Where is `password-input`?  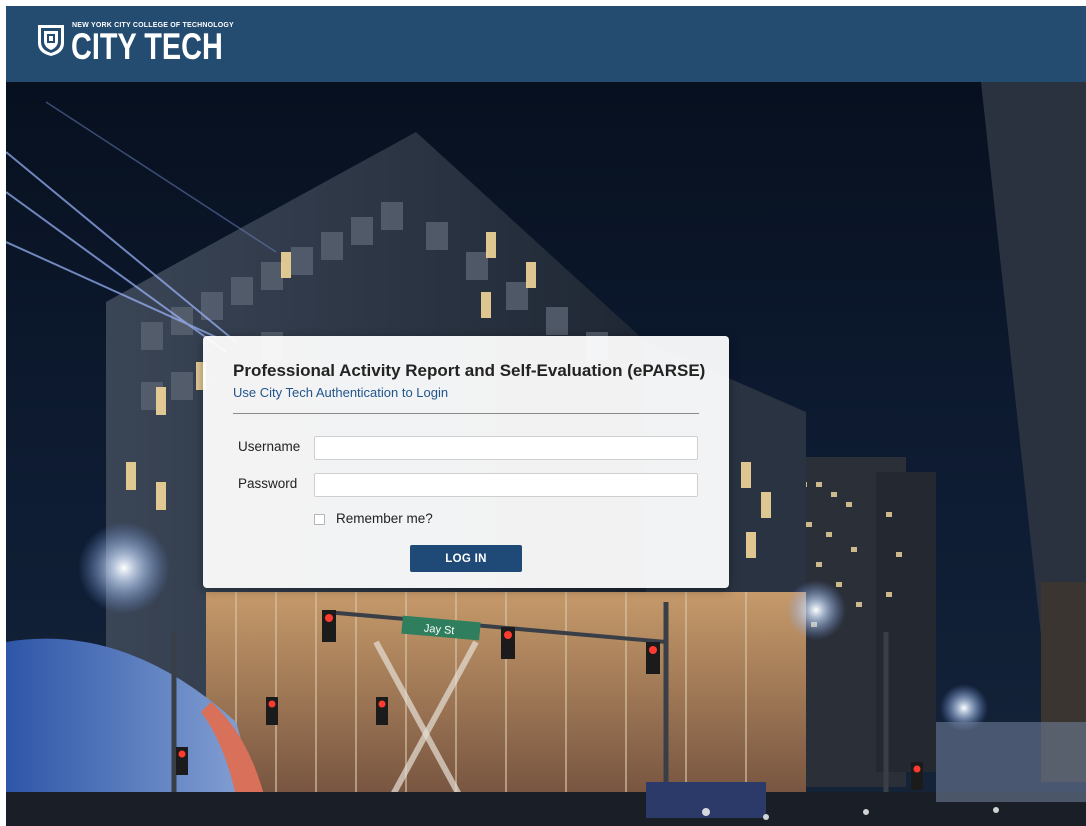
password-input is located at coordinates (506, 485).